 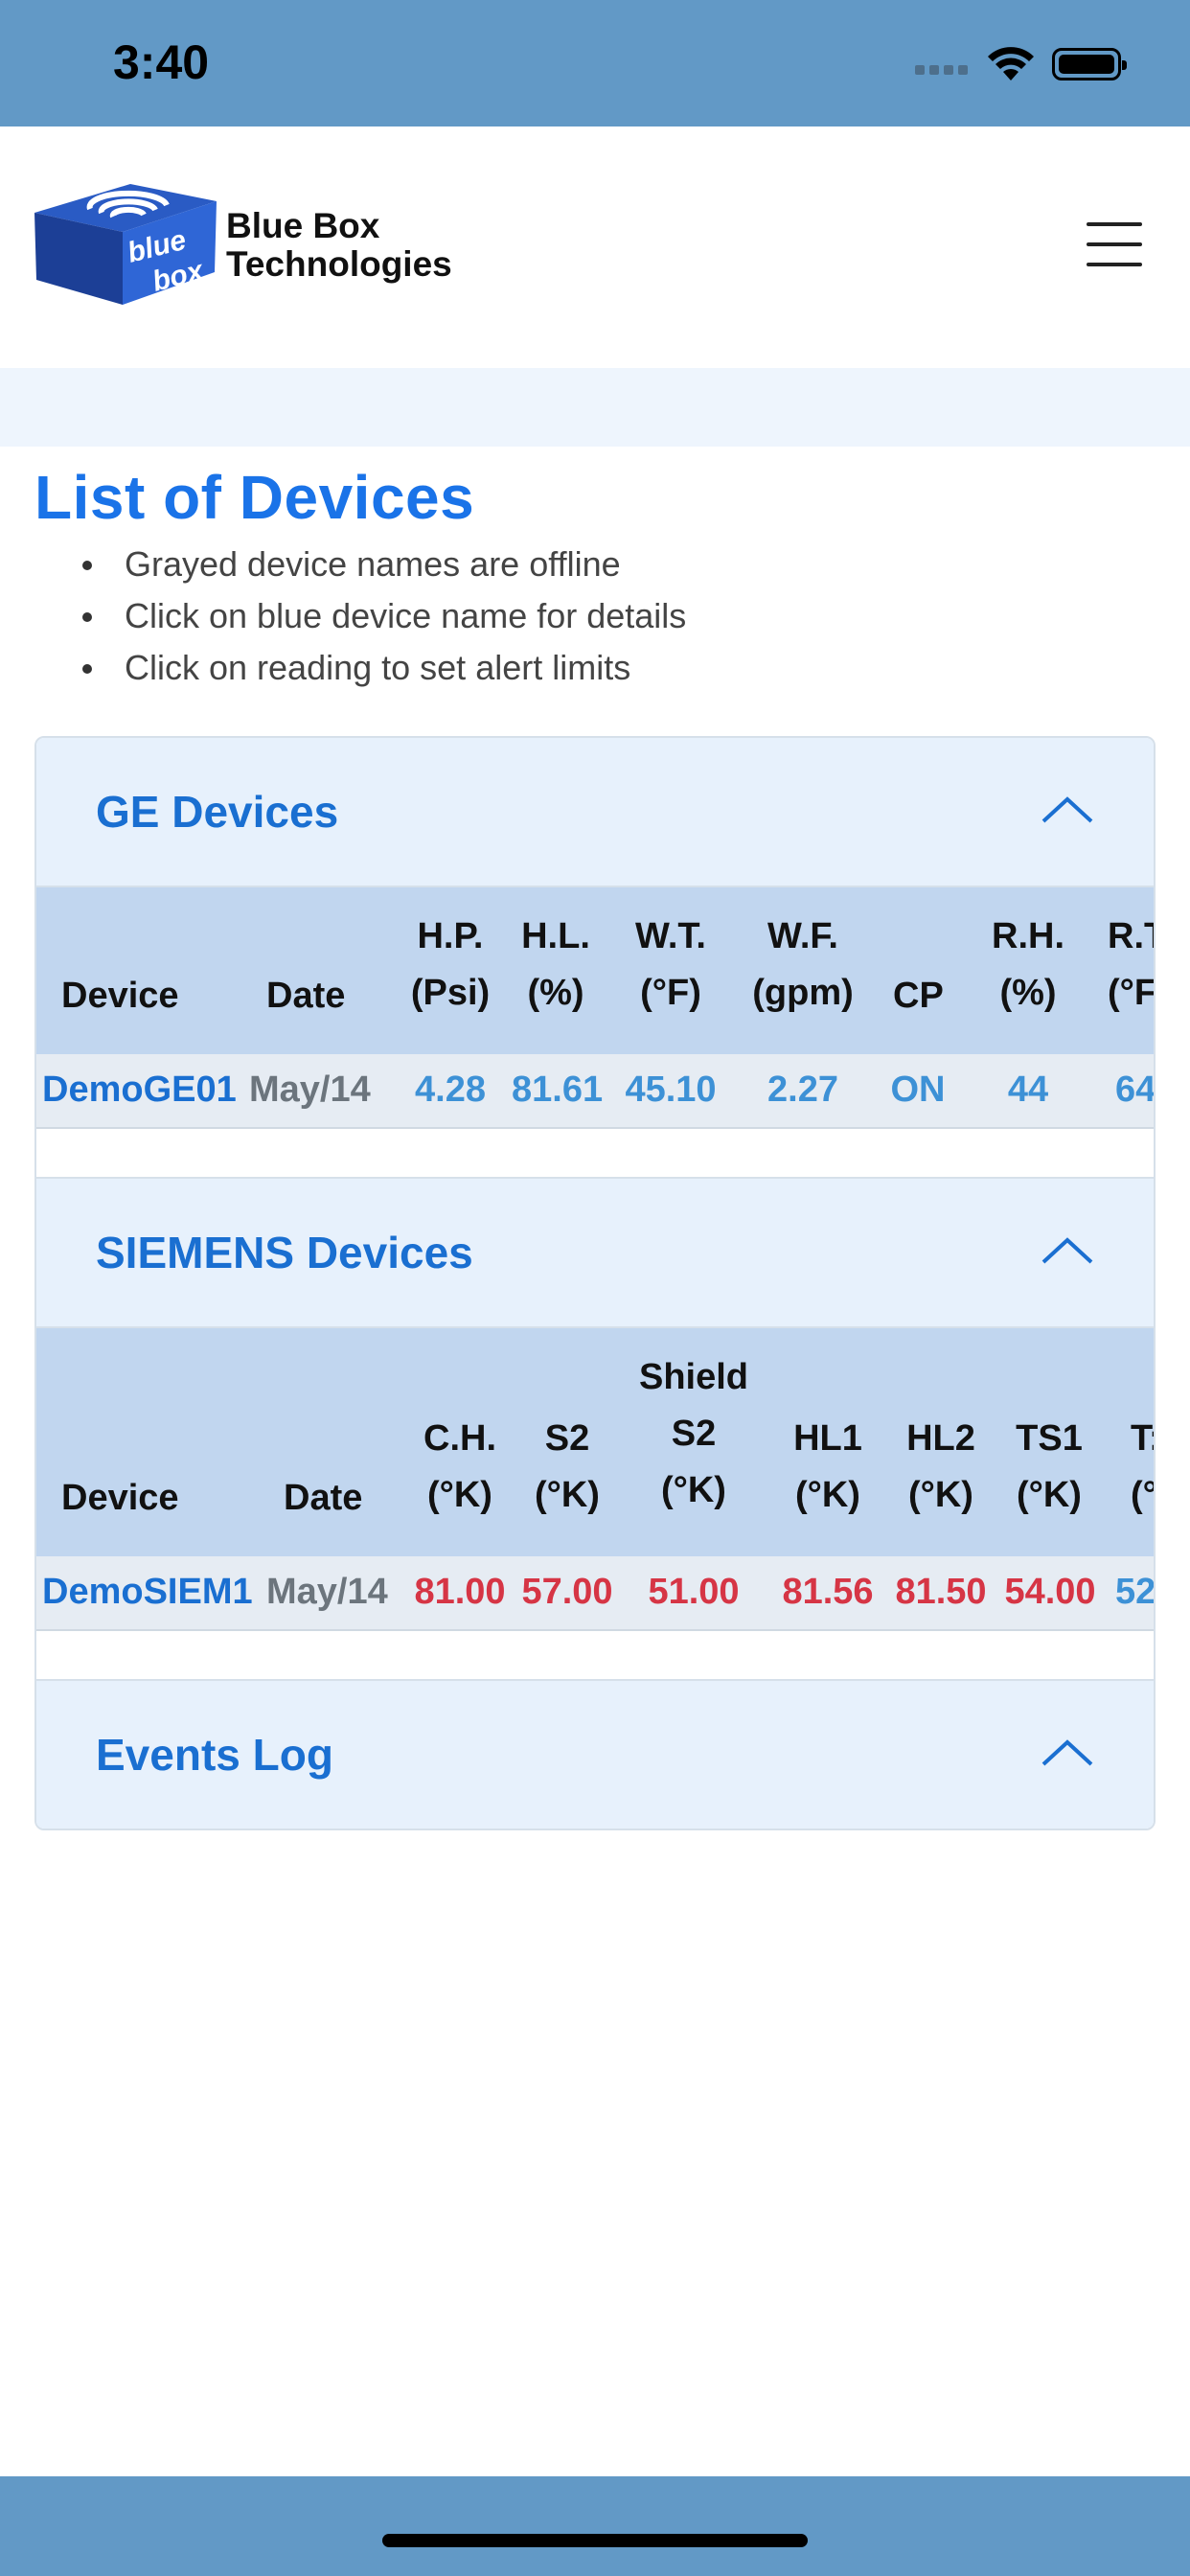 I want to click on cellular-signal-icon, so click(x=943, y=72).